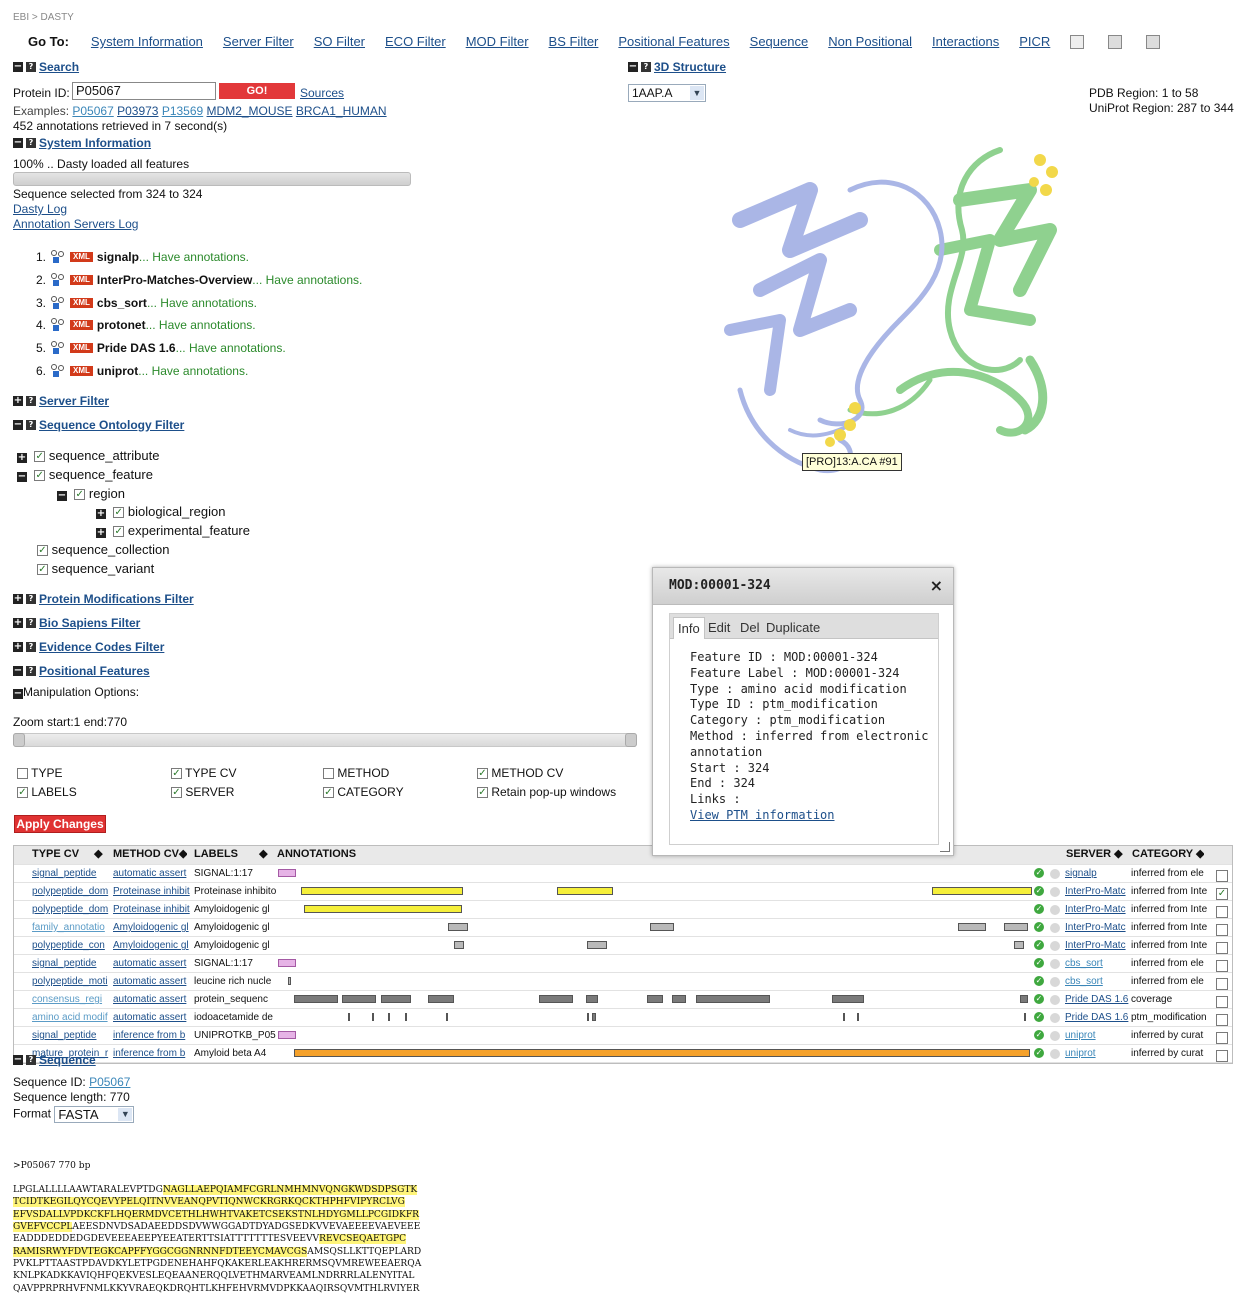 Image resolution: width=1244 pixels, height=1295 pixels. What do you see at coordinates (202, 792) in the screenshot?
I see `option-server: ✓ SERVER` at bounding box center [202, 792].